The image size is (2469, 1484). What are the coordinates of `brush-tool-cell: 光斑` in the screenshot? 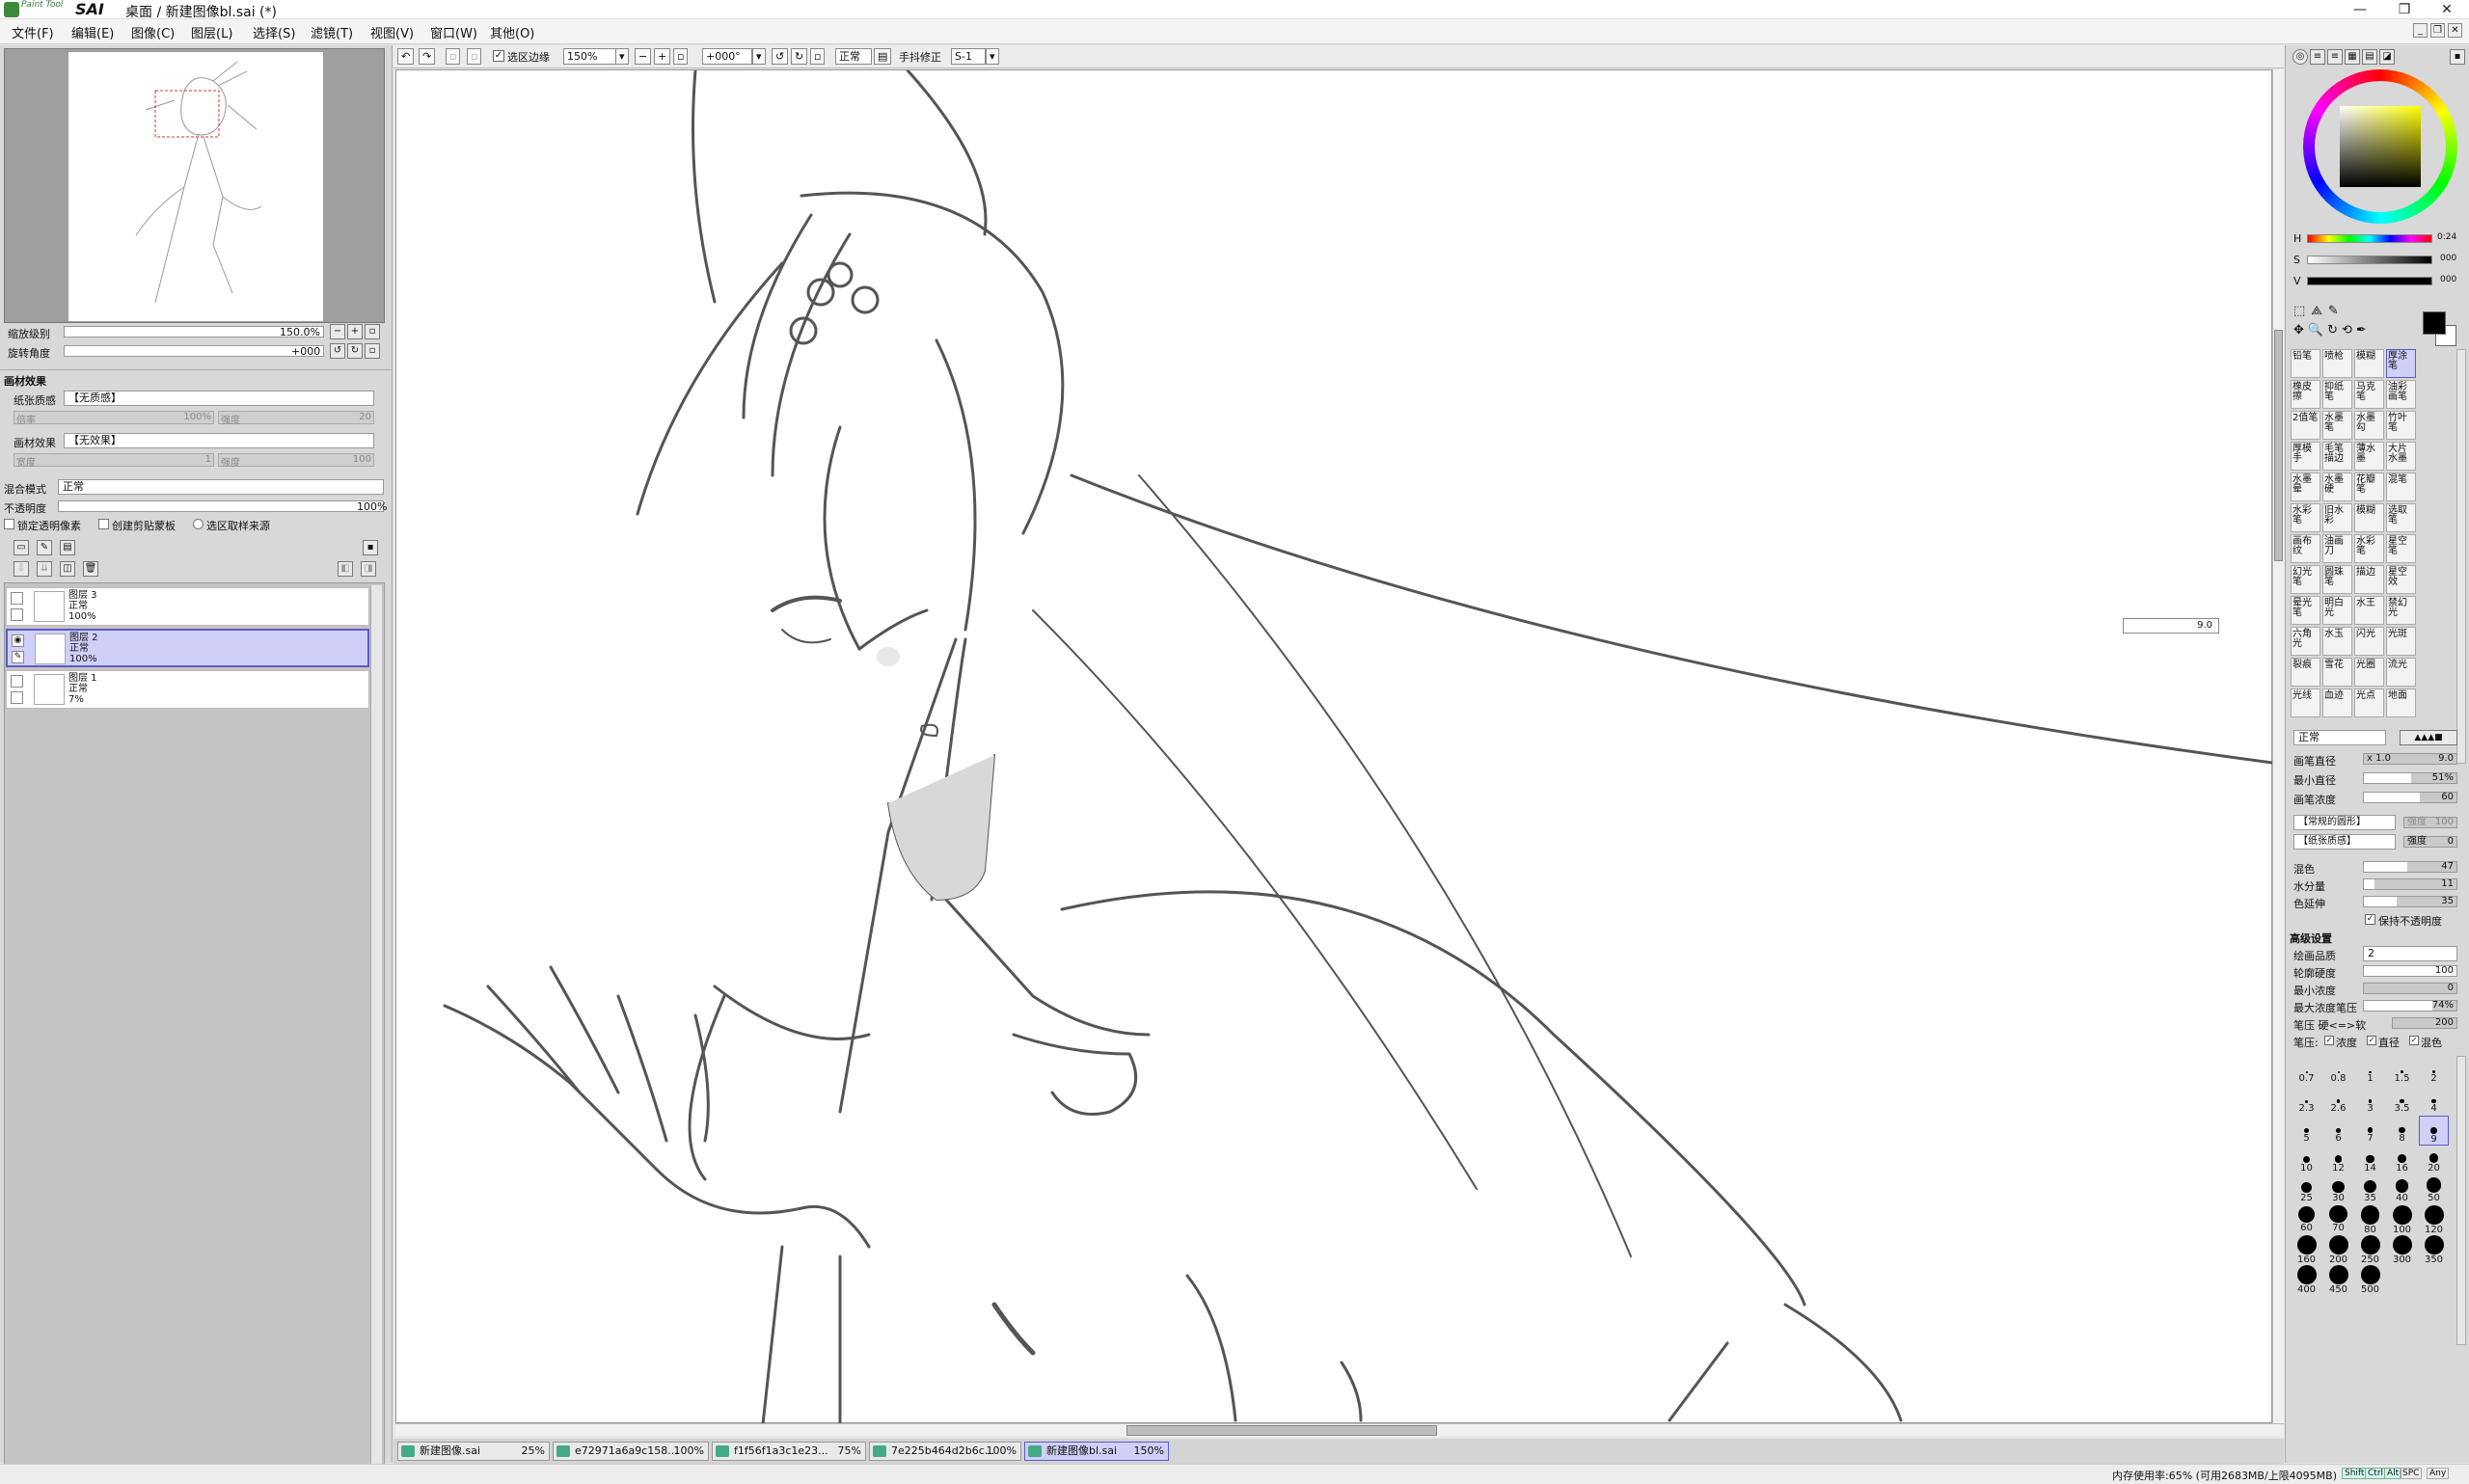 It's located at (2401, 641).